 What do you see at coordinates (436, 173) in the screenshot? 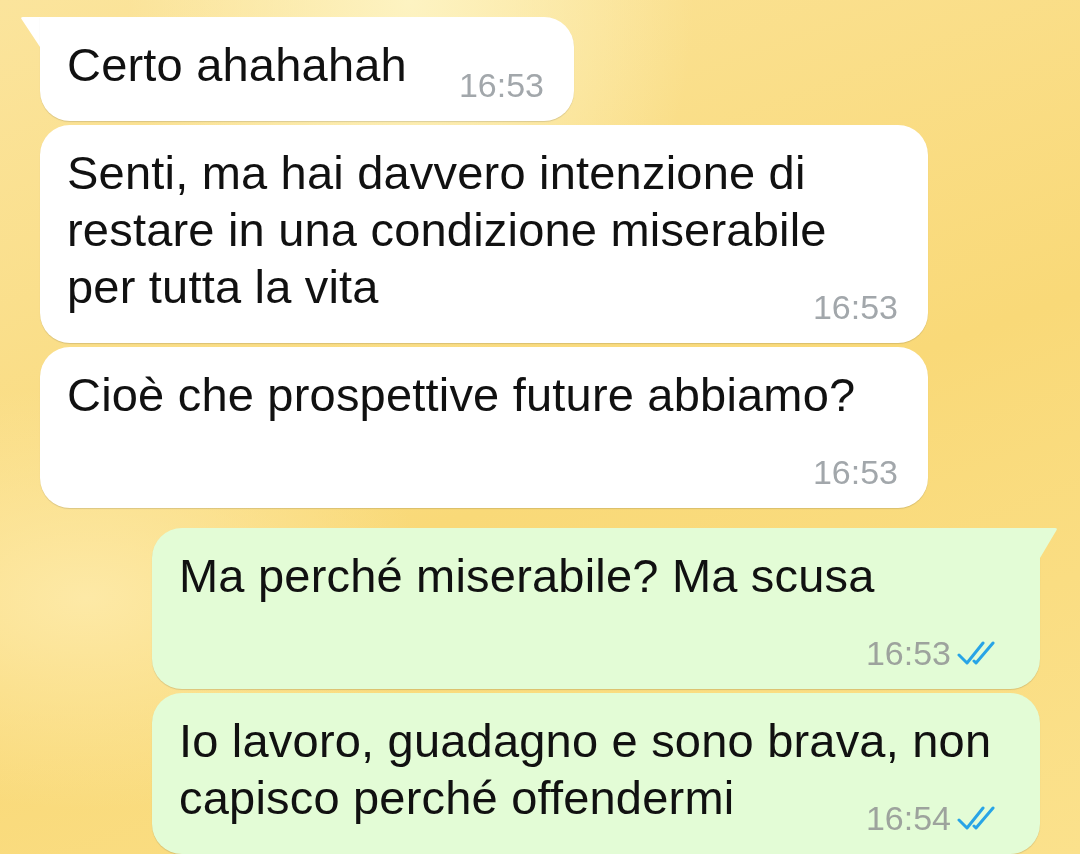
I see `message-line: Senti, ma hai davvero intenzione di` at bounding box center [436, 173].